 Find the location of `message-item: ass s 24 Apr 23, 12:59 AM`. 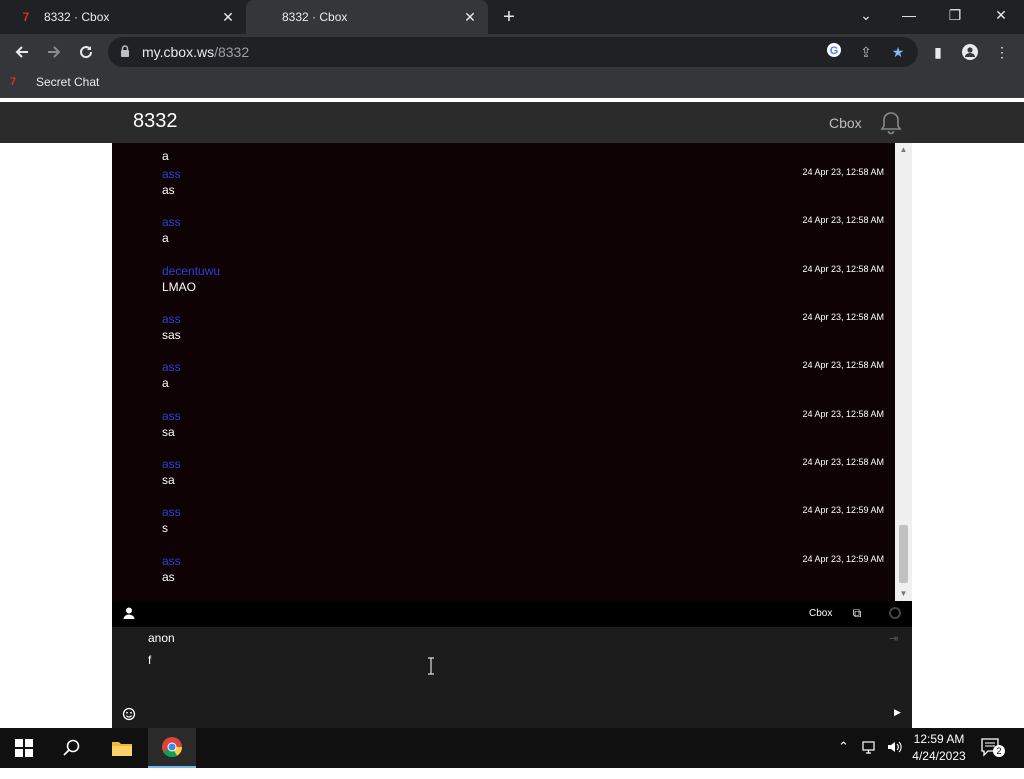

message-item: ass s 24 Apr 23, 12:59 AM is located at coordinates (503, 529).